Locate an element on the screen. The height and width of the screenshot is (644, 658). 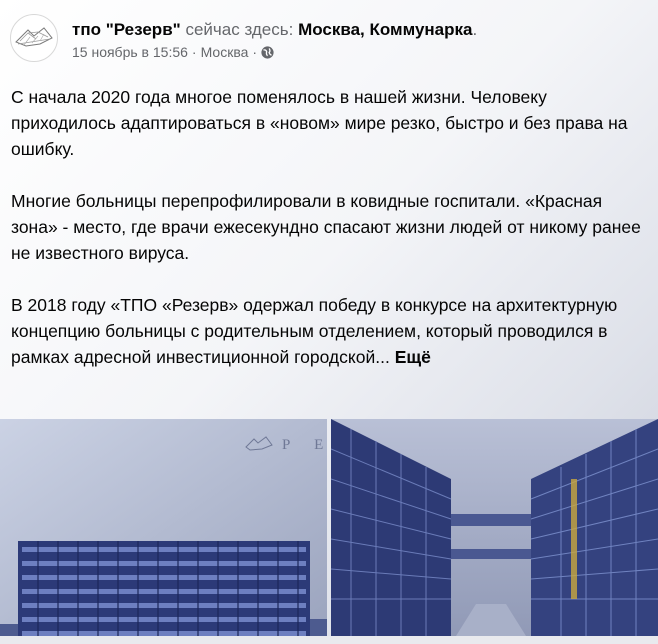
author-name: тпо "Резерв" is located at coordinates (126, 29).